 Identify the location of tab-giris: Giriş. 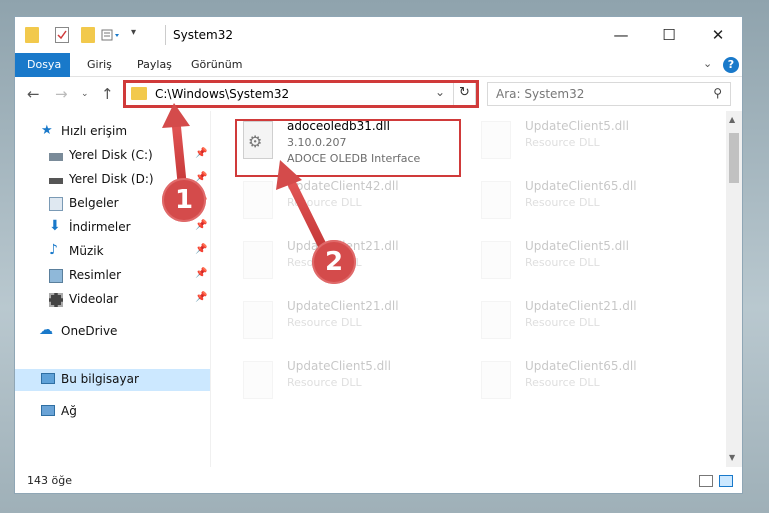
(99, 65).